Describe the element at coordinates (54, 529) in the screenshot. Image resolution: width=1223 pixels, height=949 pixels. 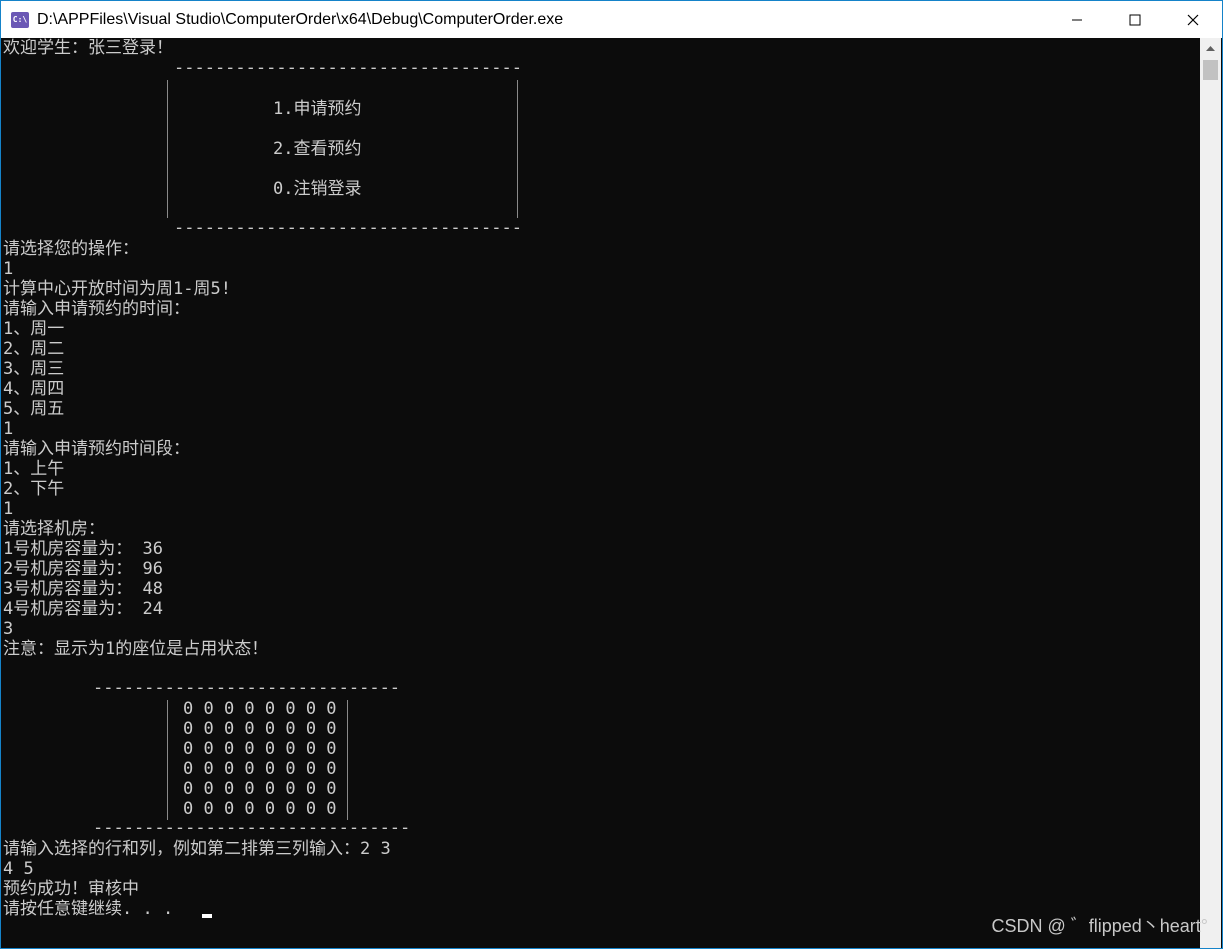
I see `prompt-room: 请选择机房：` at that location.